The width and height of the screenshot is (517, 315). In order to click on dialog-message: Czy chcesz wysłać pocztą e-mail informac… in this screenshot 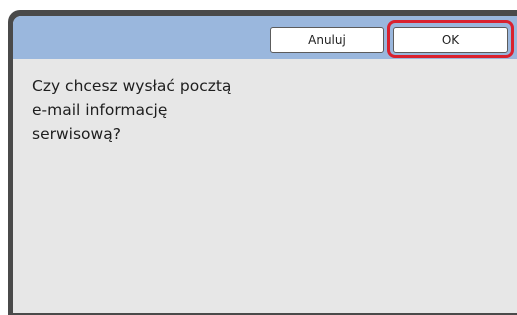, I will do `click(182, 110)`.